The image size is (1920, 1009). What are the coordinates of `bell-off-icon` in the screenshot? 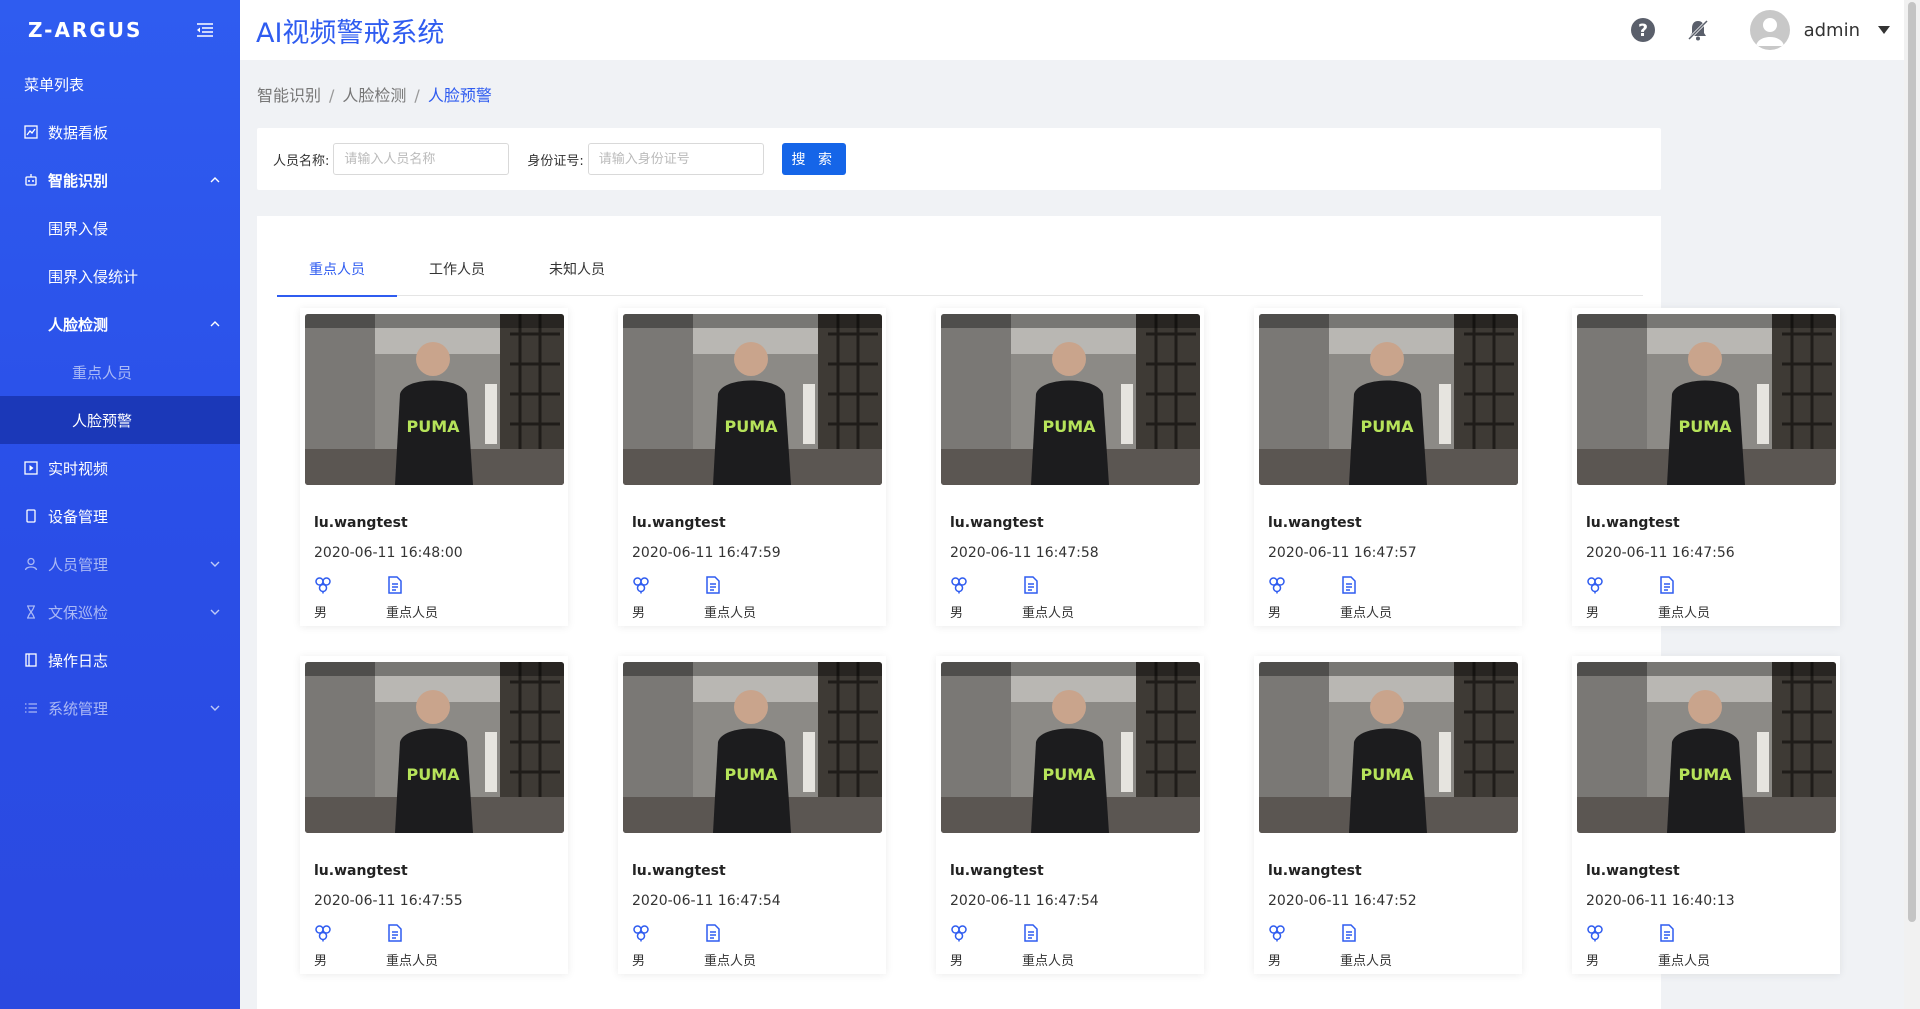 It's located at (1698, 30).